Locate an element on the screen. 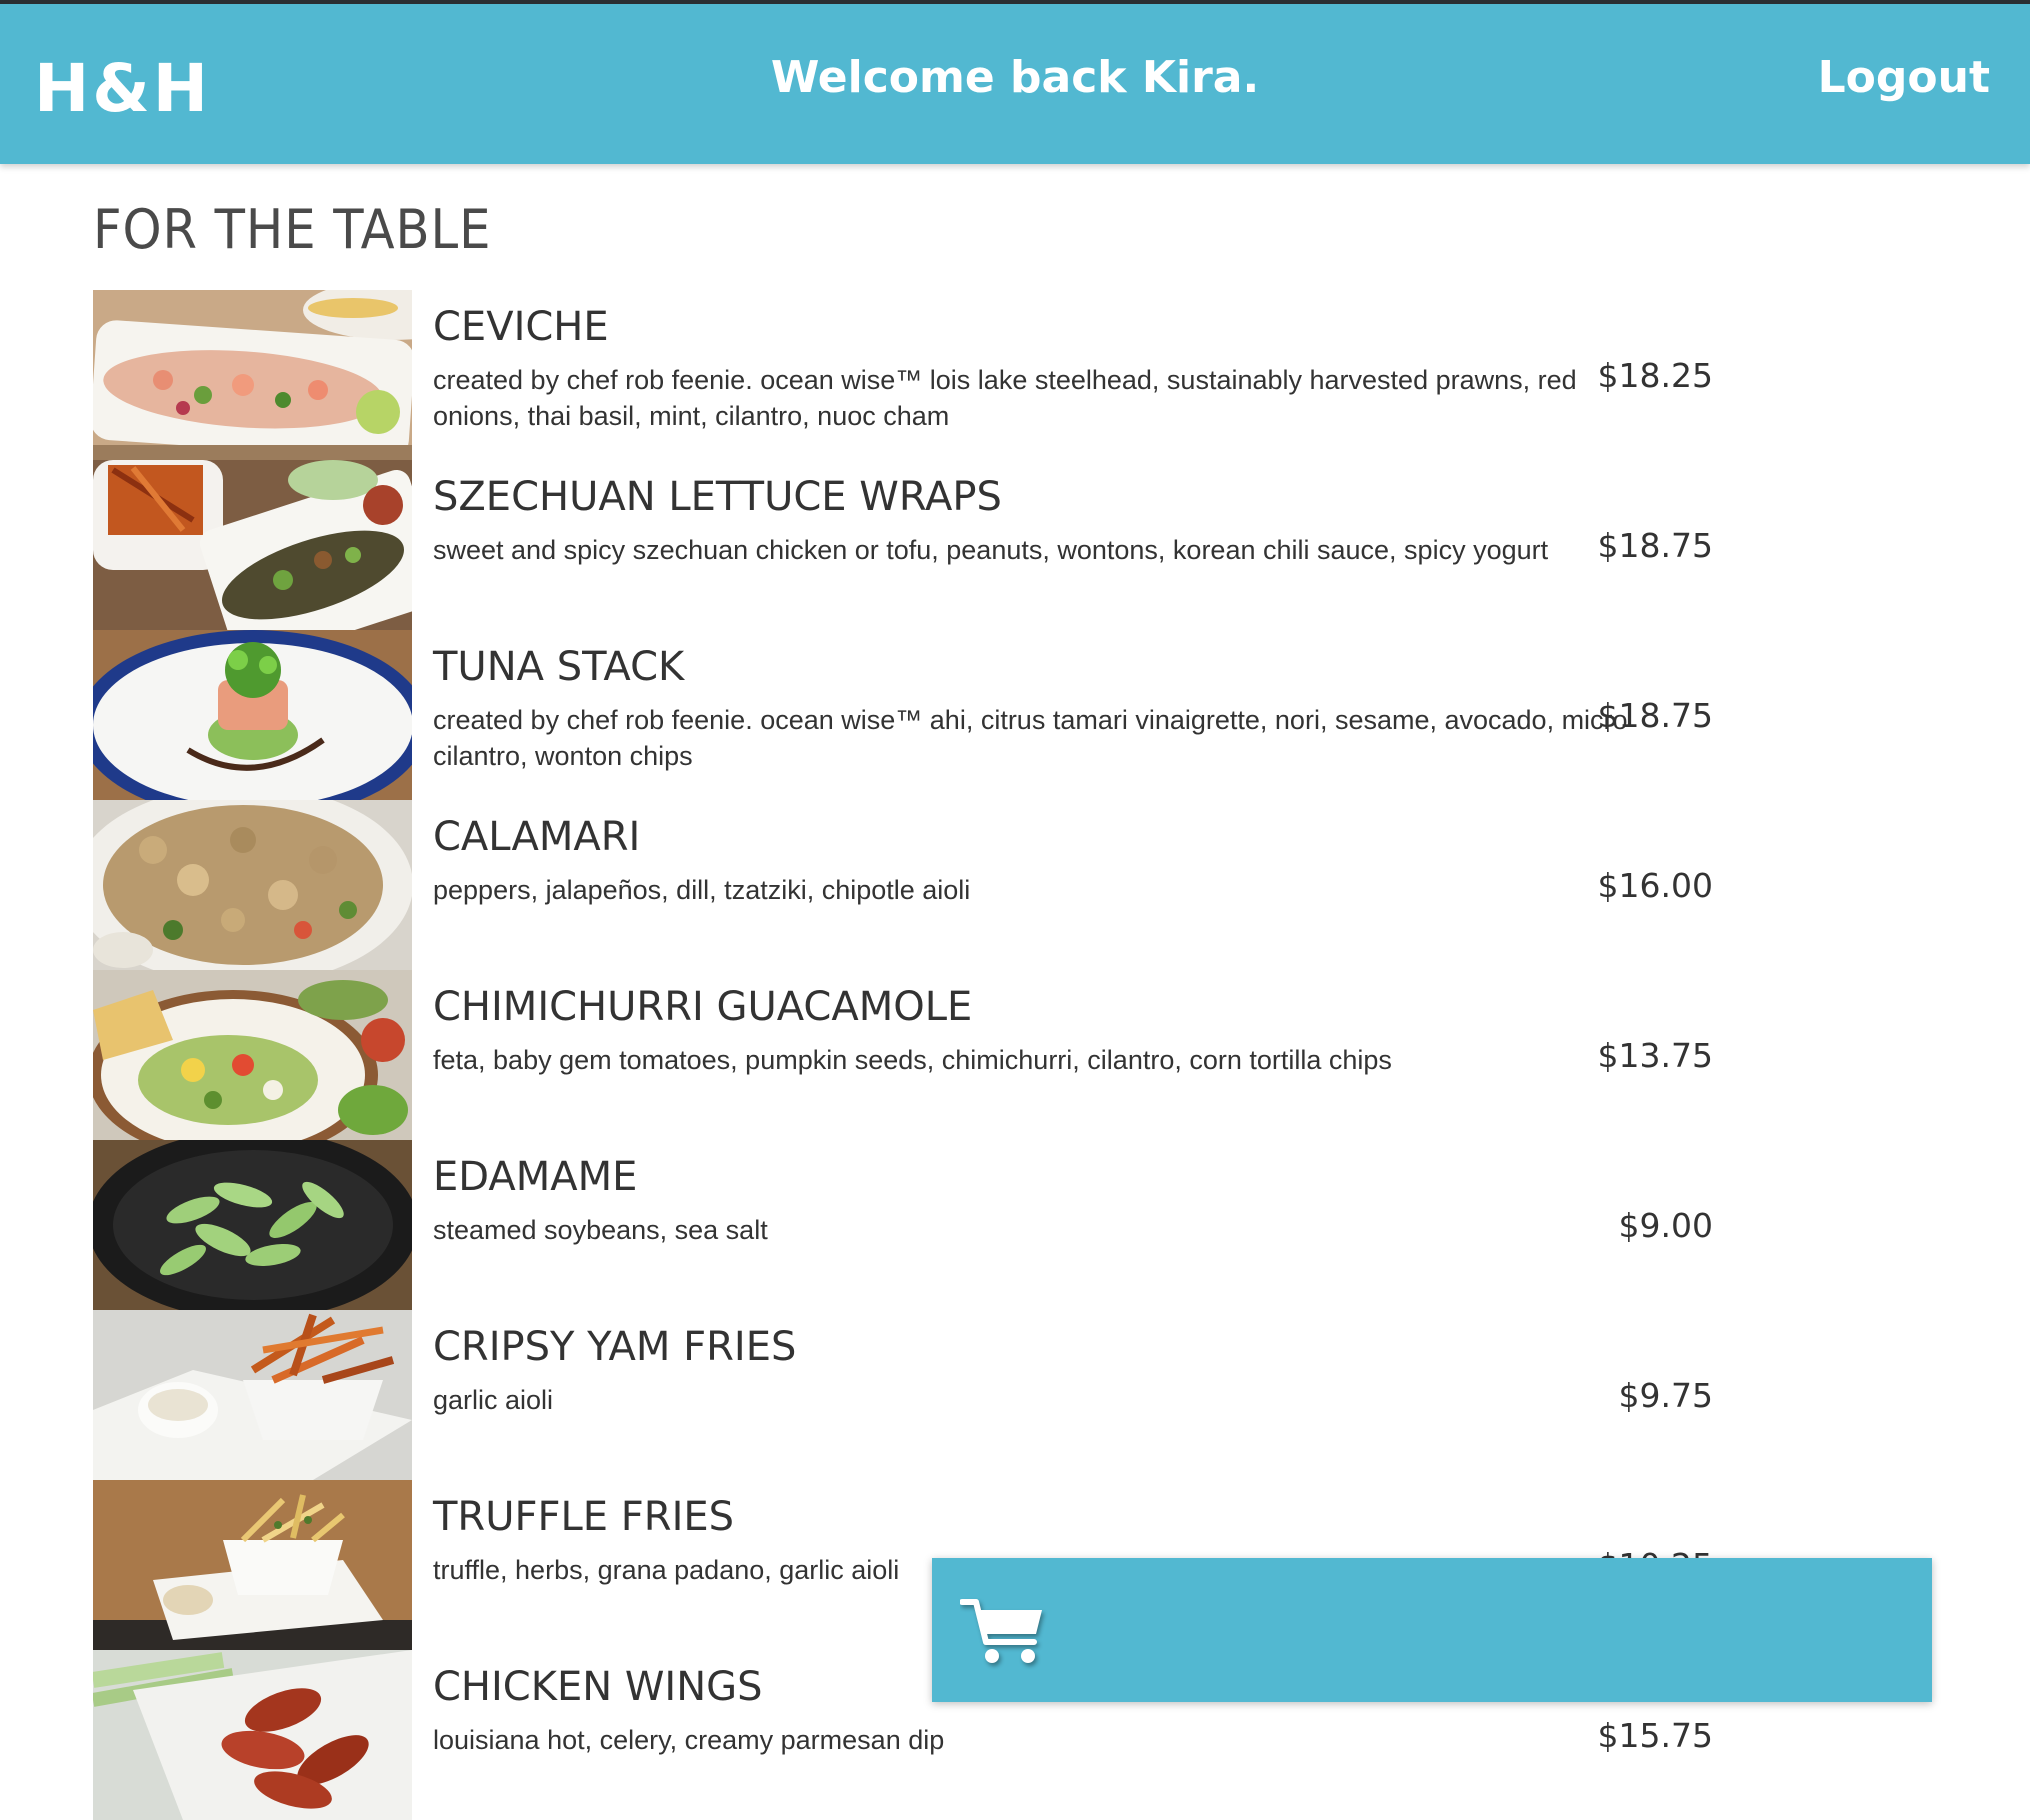 The image size is (2030, 1820). item-name: CHICKEN WINGS is located at coordinates (598, 1687).